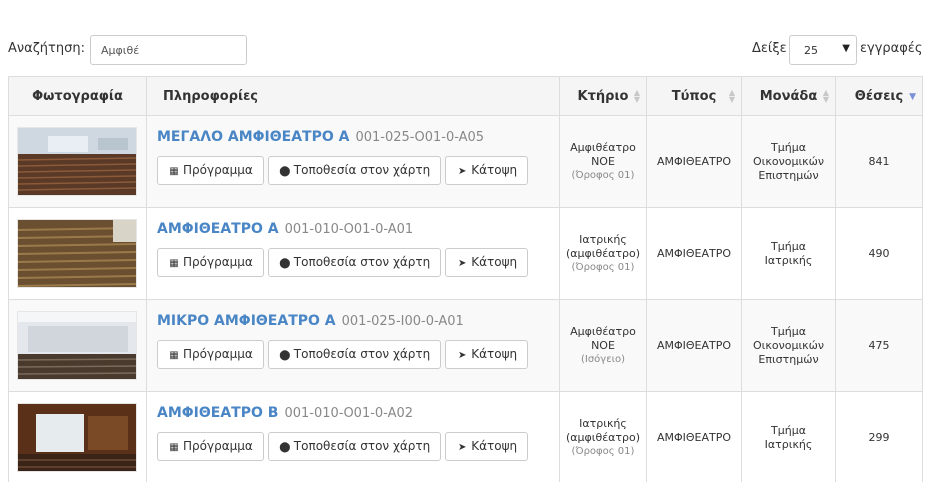 This screenshot has height=482, width=929. What do you see at coordinates (788, 96) in the screenshot?
I see `column-header-unit: Μονάδα ▲ ▼` at bounding box center [788, 96].